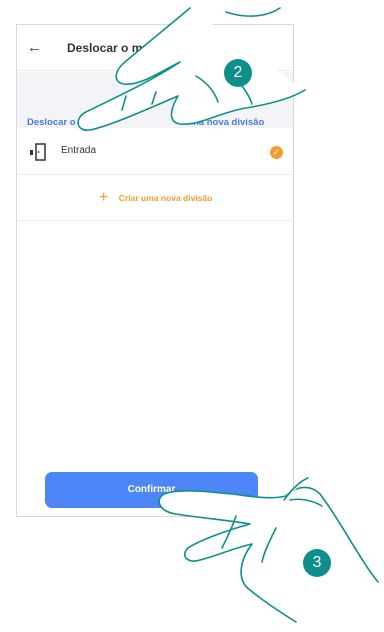 This screenshot has width=384, height=632. I want to click on create-room-label: Criar uma nova divisão, so click(165, 198).